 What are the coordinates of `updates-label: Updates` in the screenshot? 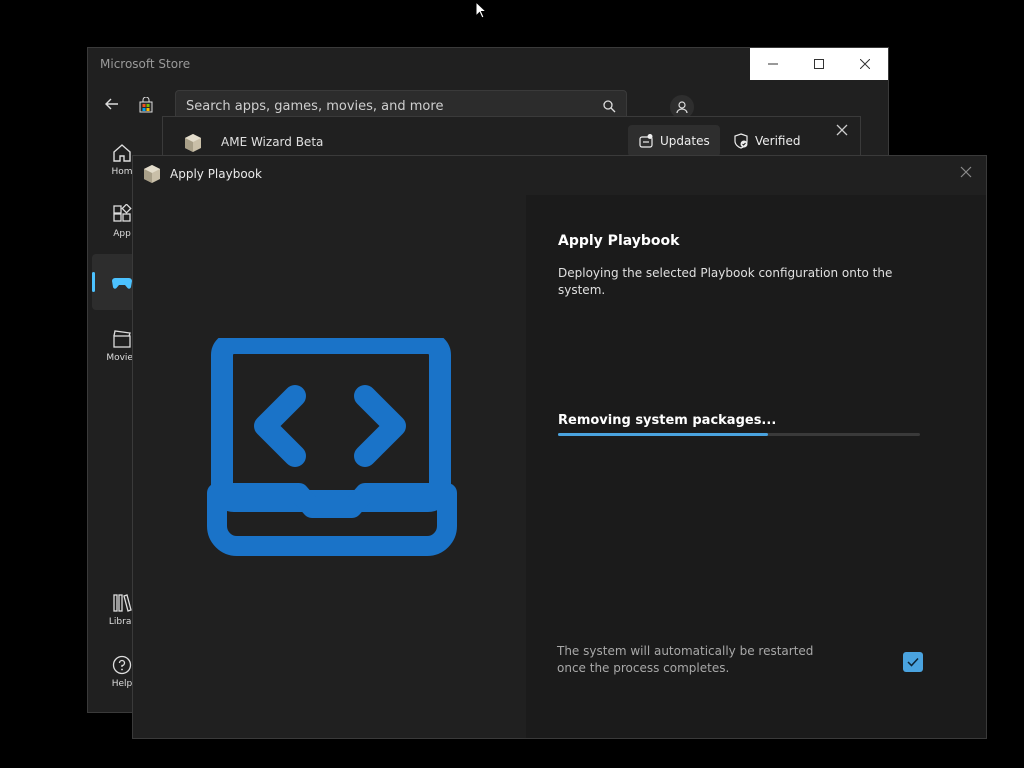 It's located at (685, 141).